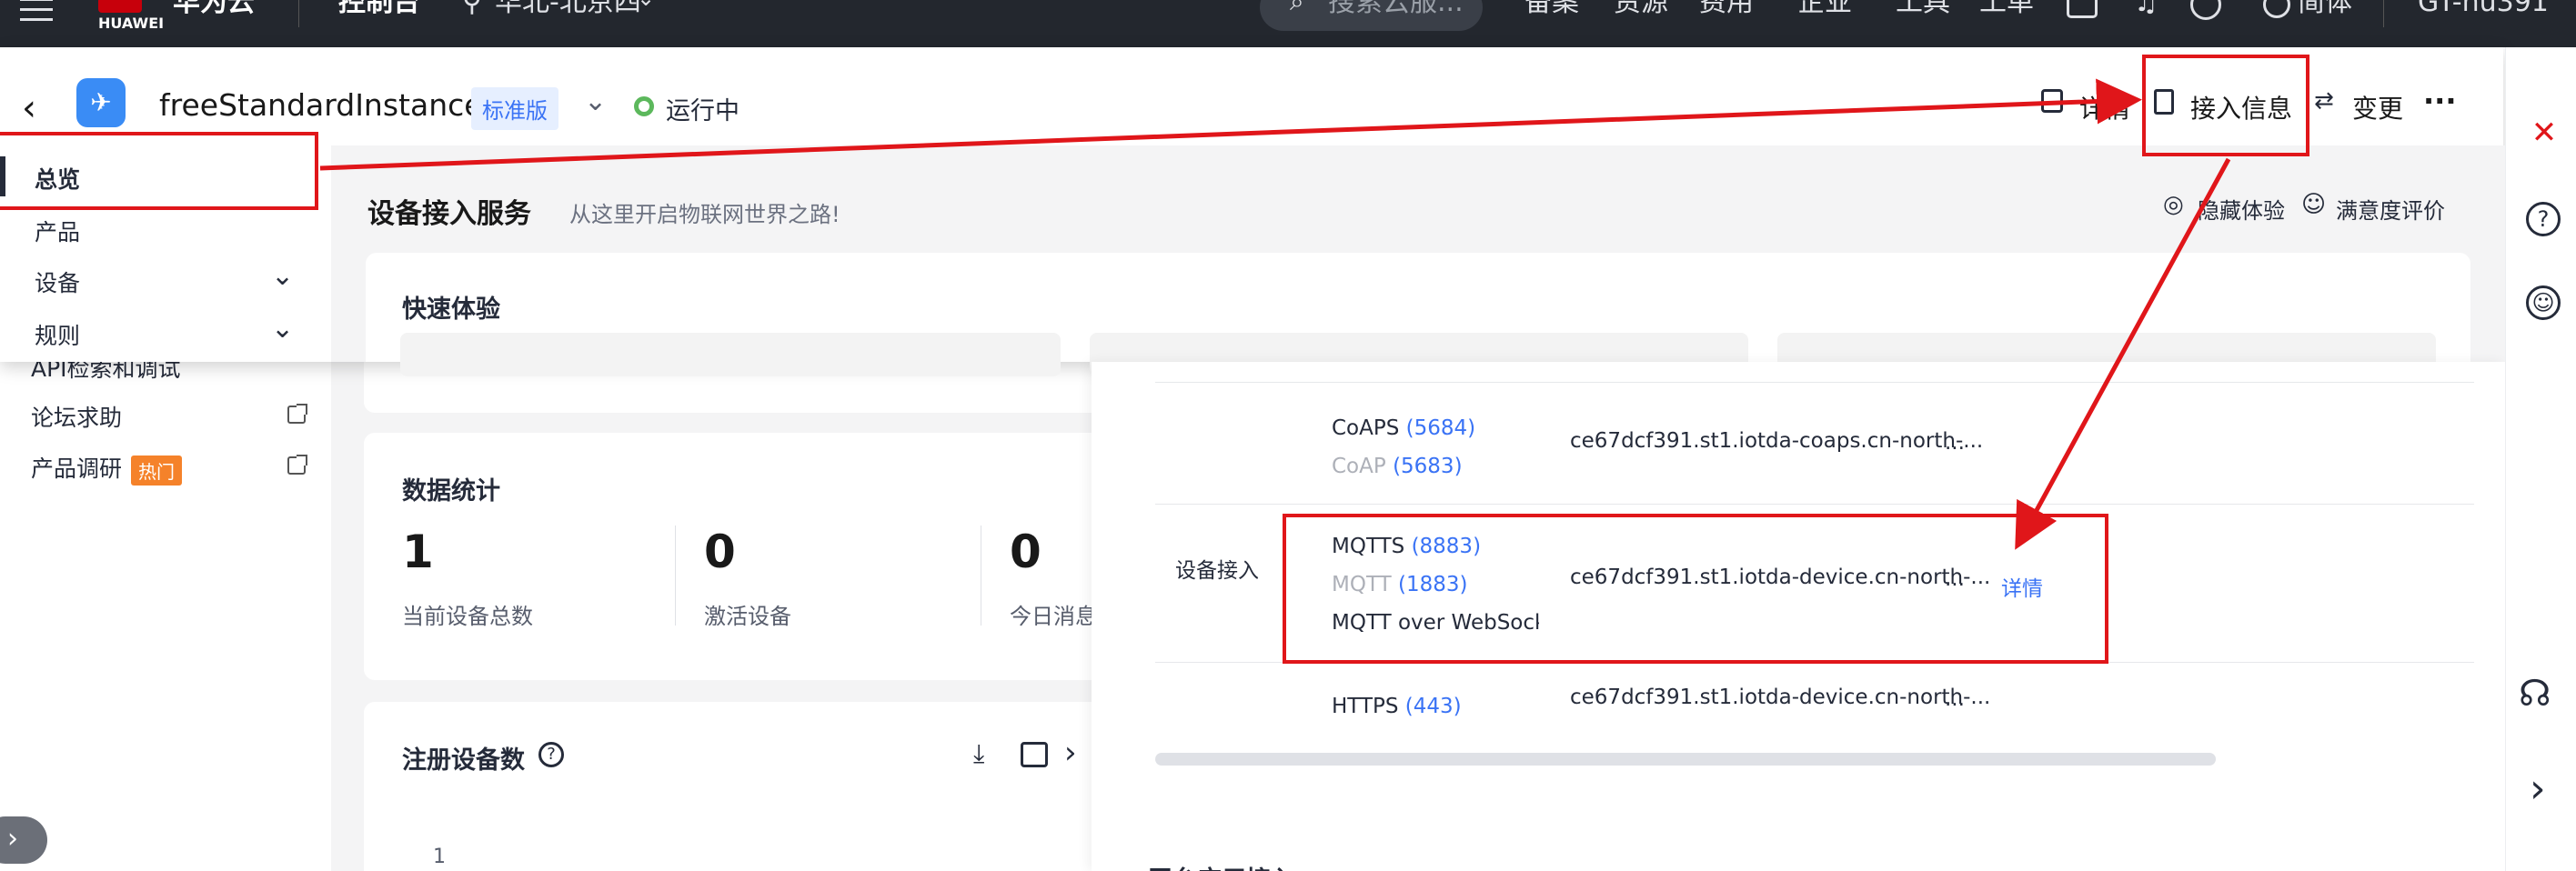 The width and height of the screenshot is (2576, 871). What do you see at coordinates (2540, 459) in the screenshot?
I see `right-tool-rail: ✕ ? ☺ ☊ ›` at bounding box center [2540, 459].